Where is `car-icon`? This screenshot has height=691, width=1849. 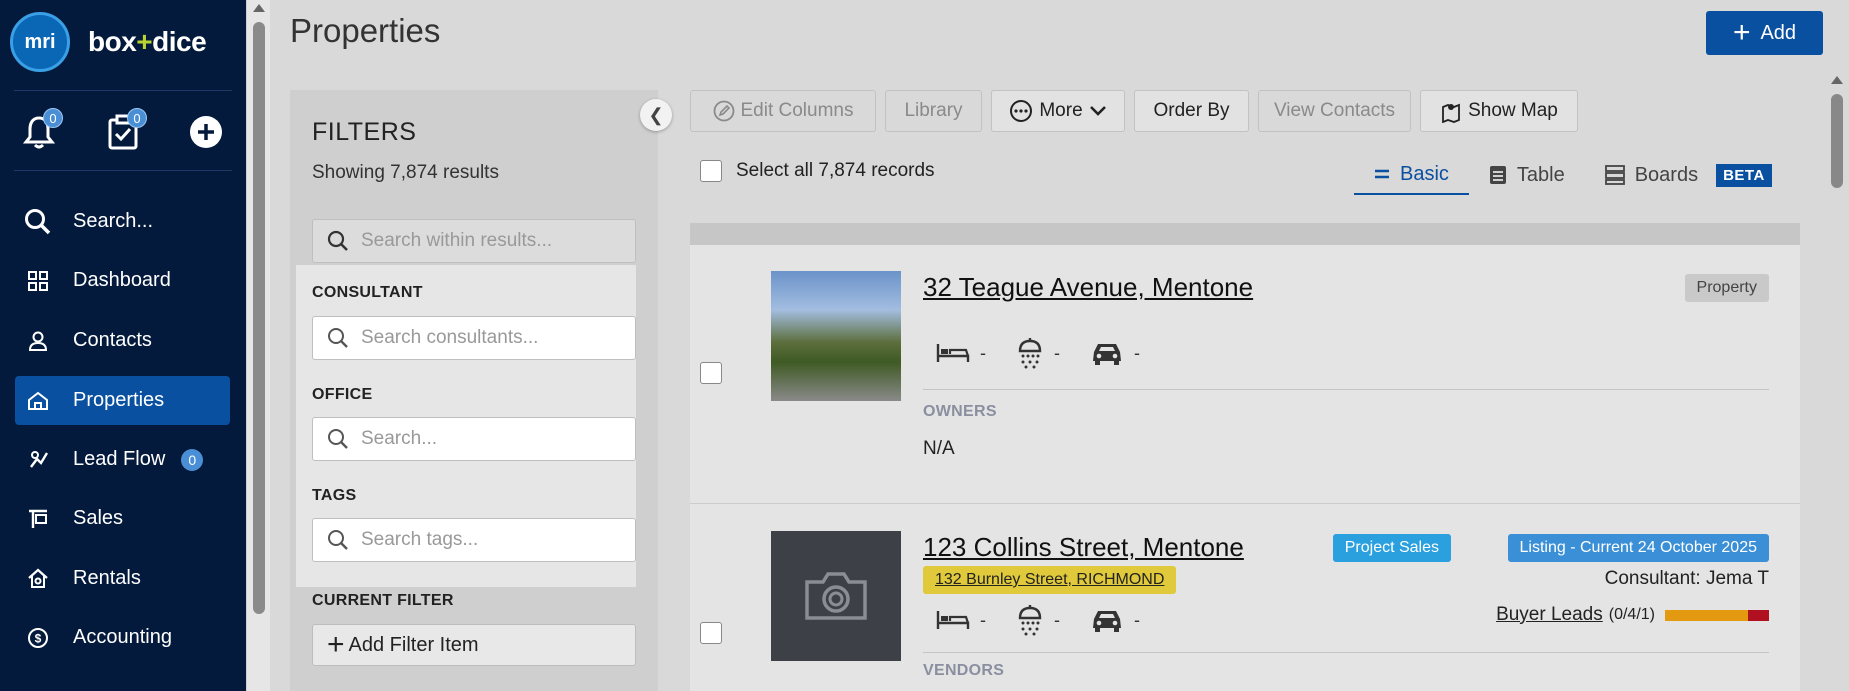 car-icon is located at coordinates (1107, 621).